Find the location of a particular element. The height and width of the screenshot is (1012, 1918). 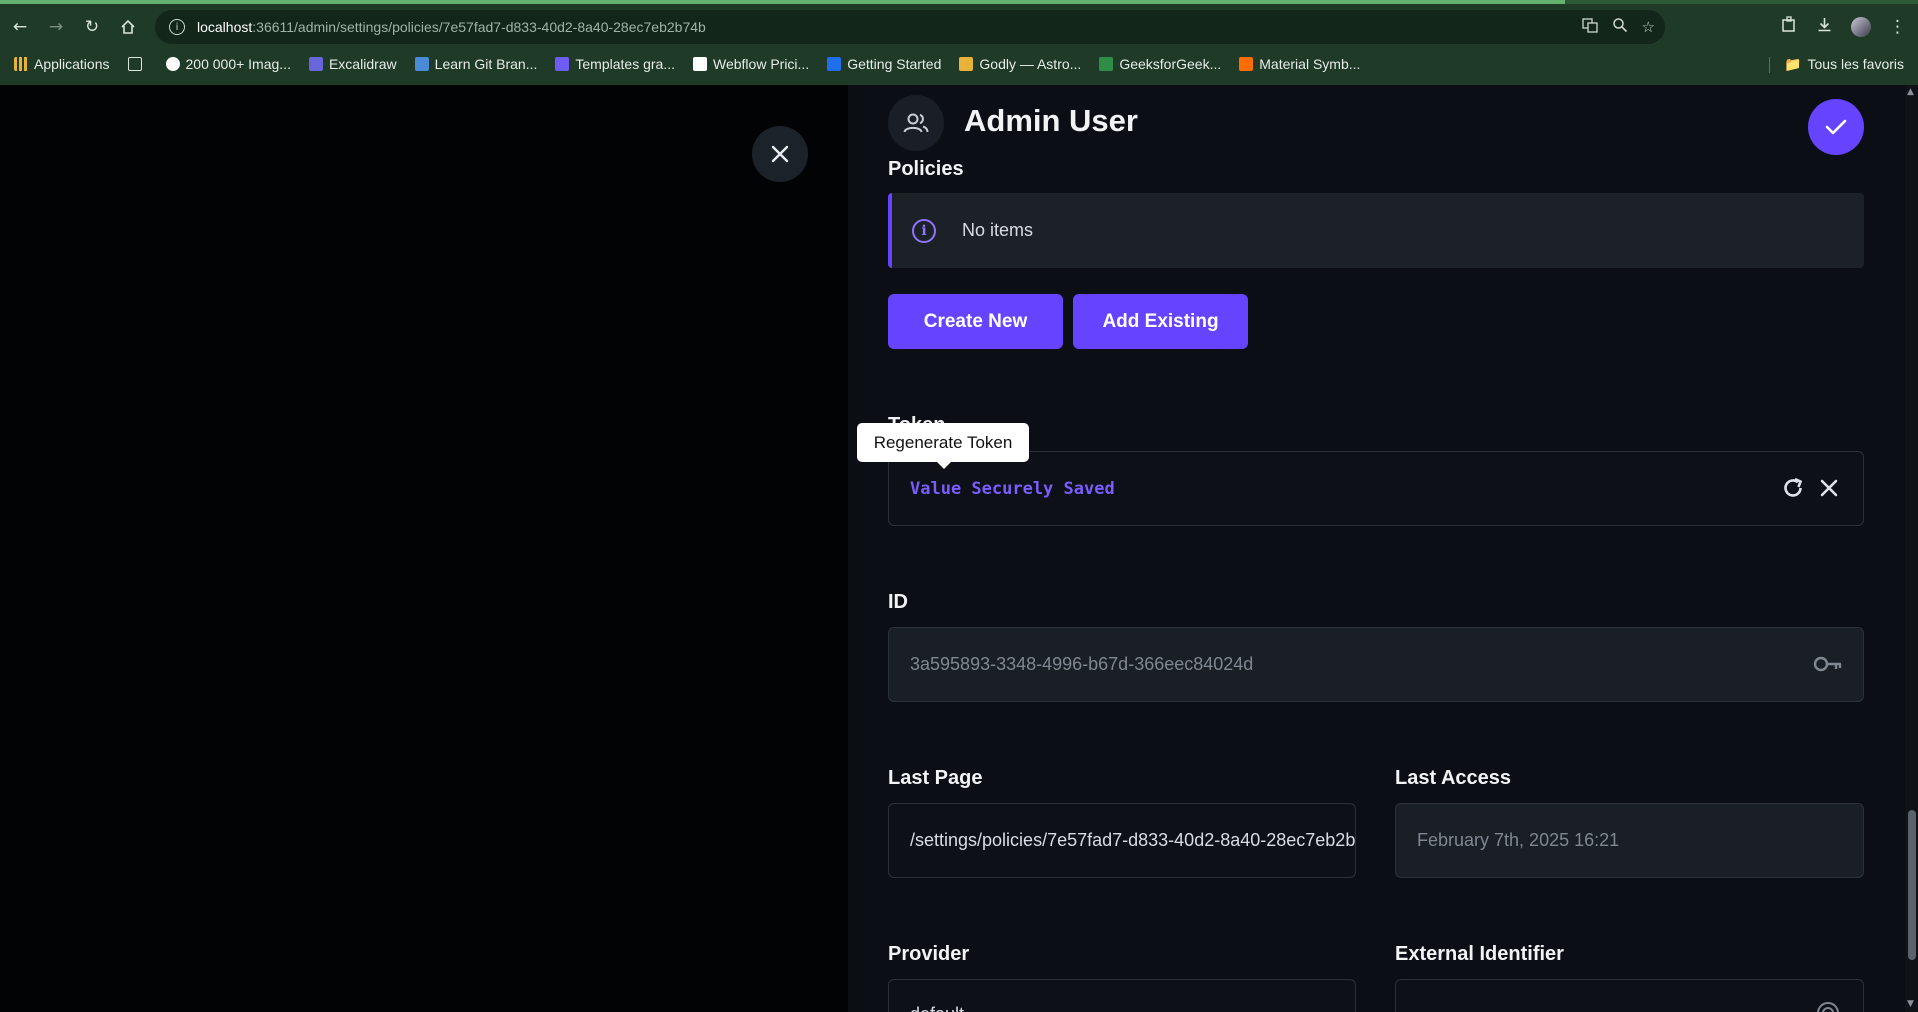

reload-icon: ↻ is located at coordinates (92, 27).